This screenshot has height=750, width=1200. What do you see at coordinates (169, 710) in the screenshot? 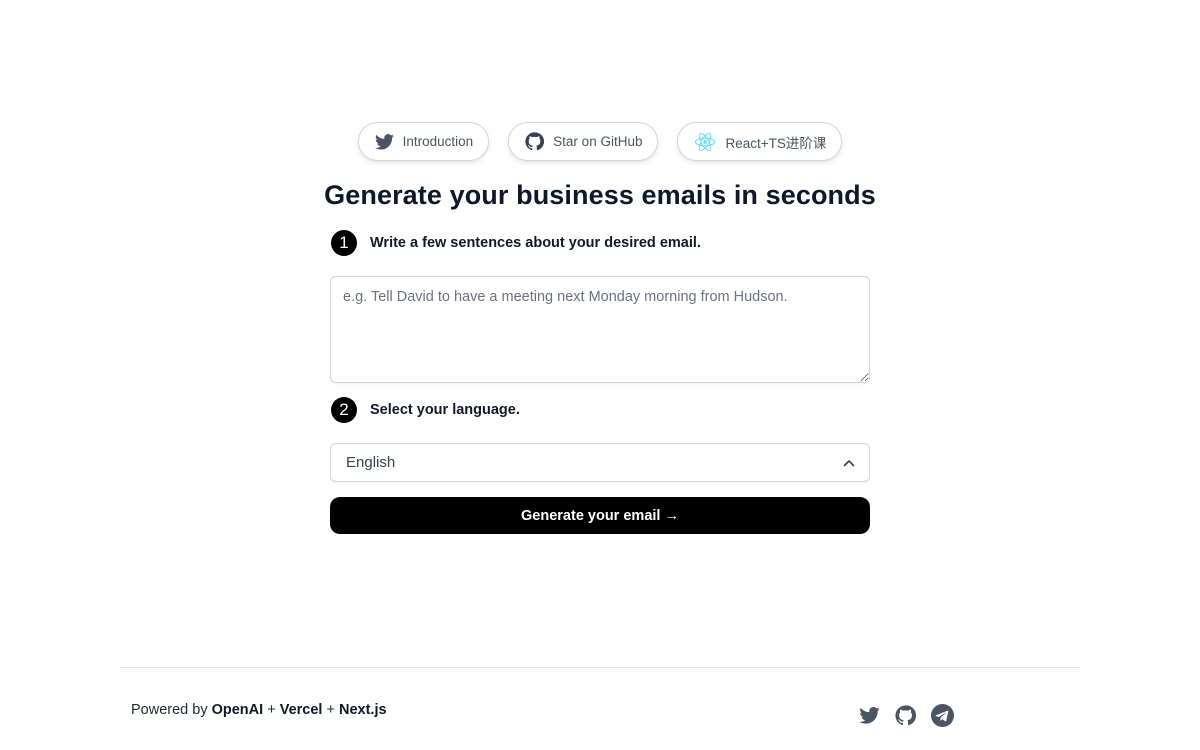
I see `powered-by-label: Powered by` at bounding box center [169, 710].